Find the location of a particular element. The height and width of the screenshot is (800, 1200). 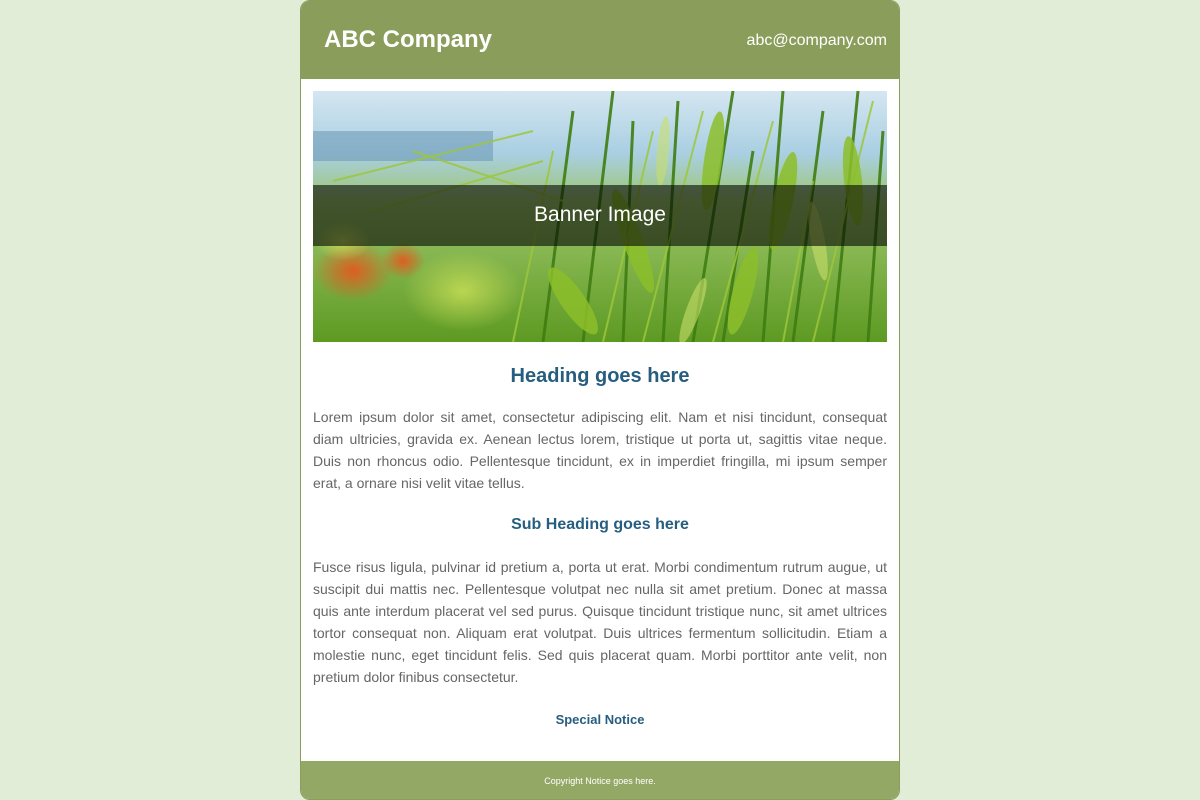

email-footer: Copyright Notice goes here. is located at coordinates (600, 780).